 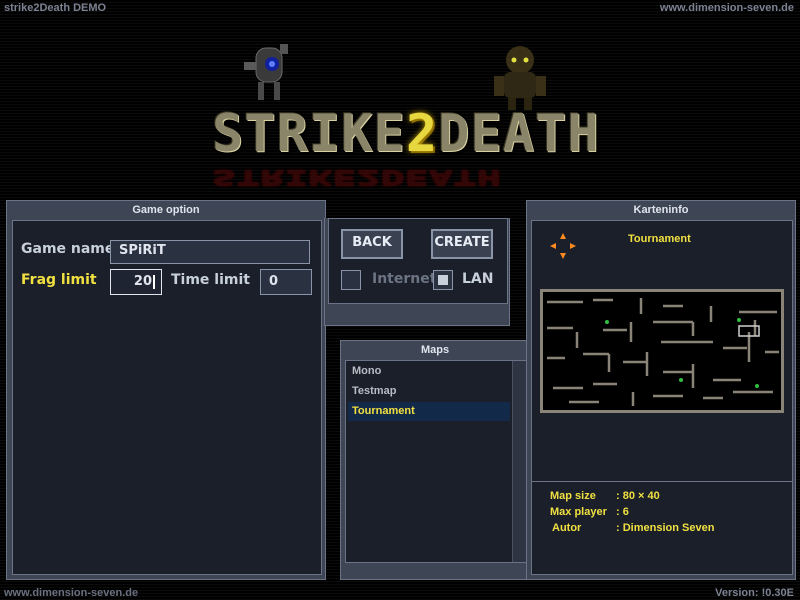 What do you see at coordinates (210, 280) in the screenshot?
I see `time-limit-label: Time limit` at bounding box center [210, 280].